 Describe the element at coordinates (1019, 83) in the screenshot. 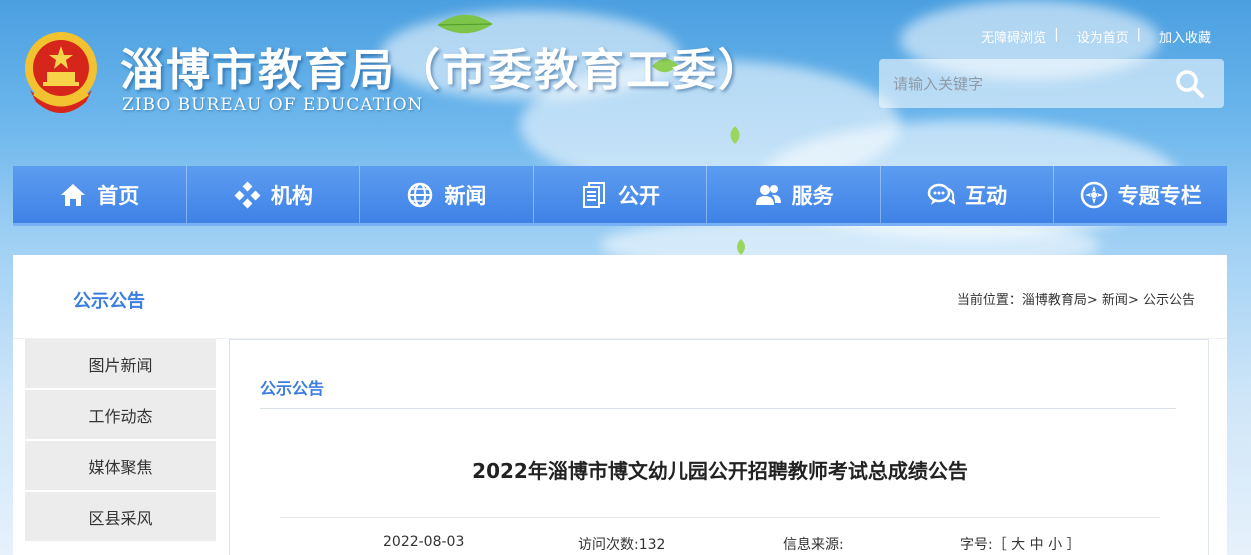

I see `search-input` at that location.